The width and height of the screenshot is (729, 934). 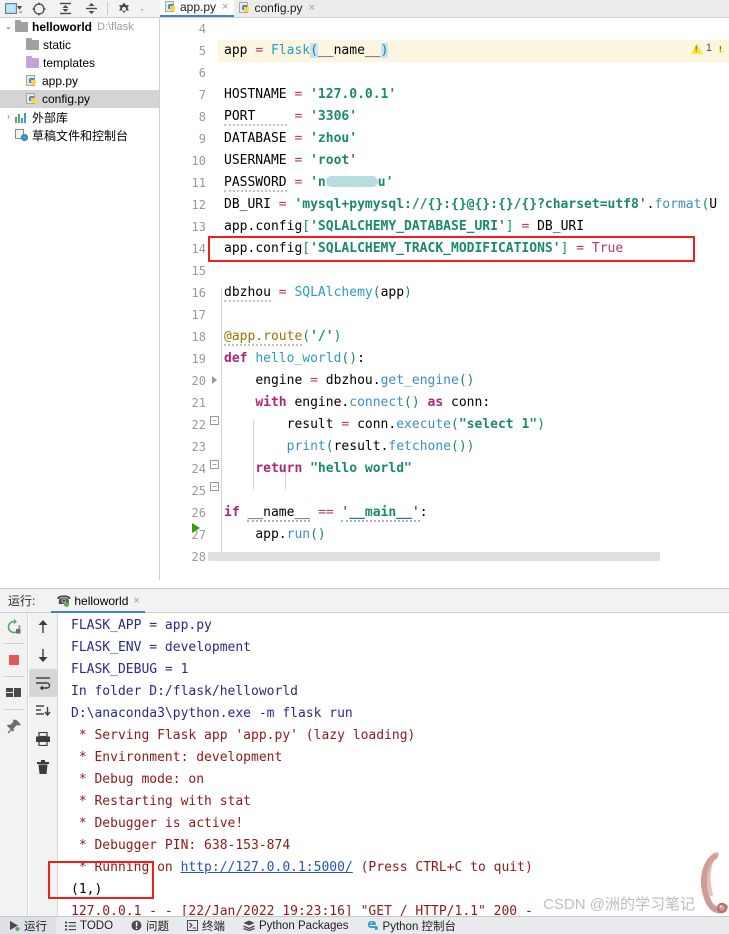 I want to click on terminal-icon, so click(x=193, y=925).